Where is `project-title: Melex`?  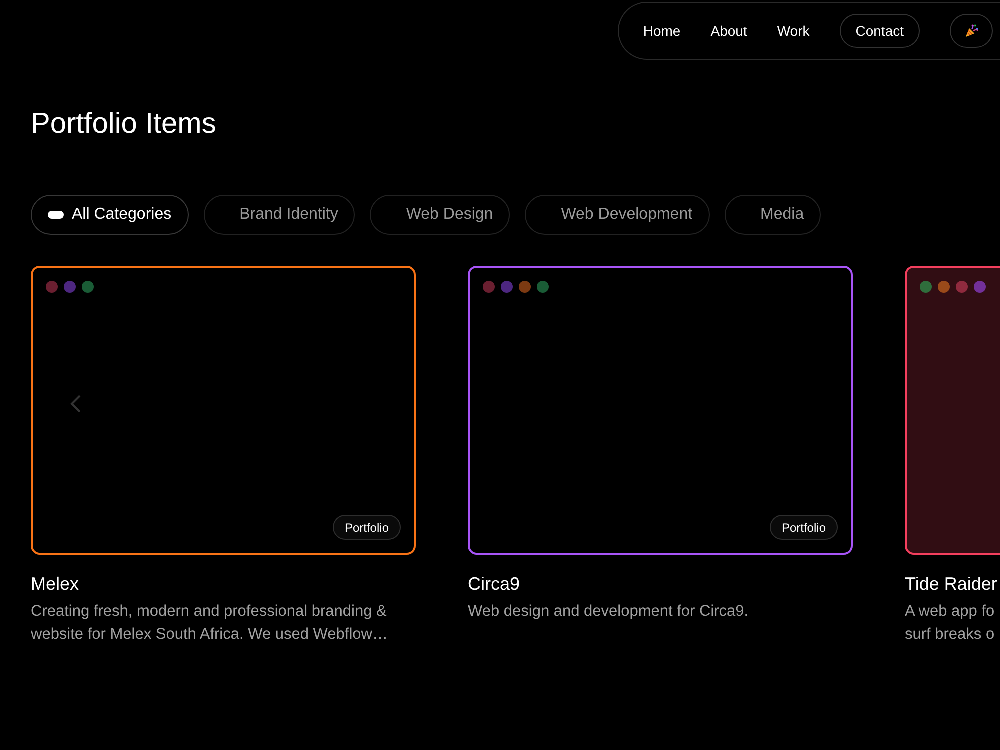 project-title: Melex is located at coordinates (55, 584).